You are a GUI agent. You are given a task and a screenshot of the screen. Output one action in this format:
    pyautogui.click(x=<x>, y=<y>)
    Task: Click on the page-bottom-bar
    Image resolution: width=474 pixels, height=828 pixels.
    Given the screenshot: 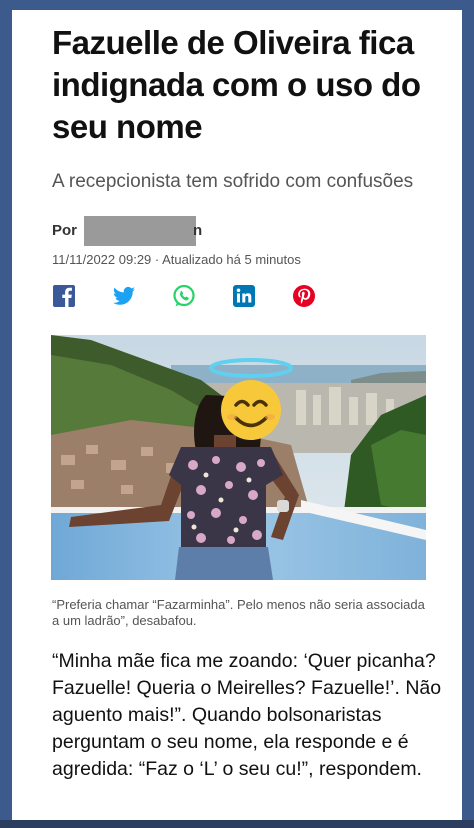 What is the action you would take?
    pyautogui.click(x=237, y=824)
    